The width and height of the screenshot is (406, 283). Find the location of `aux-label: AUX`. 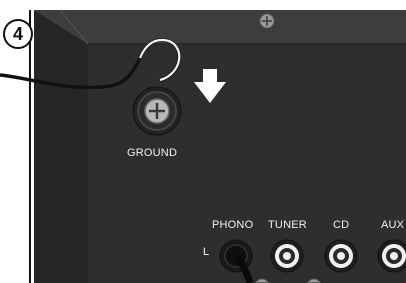

aux-label: AUX is located at coordinates (393, 225).